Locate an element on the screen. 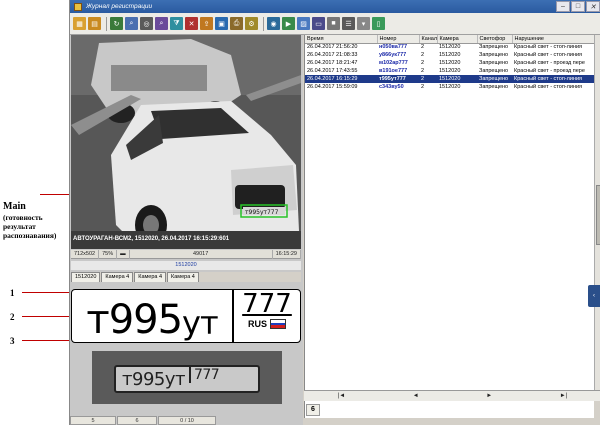  print-icon: ⎙ is located at coordinates (236, 23).